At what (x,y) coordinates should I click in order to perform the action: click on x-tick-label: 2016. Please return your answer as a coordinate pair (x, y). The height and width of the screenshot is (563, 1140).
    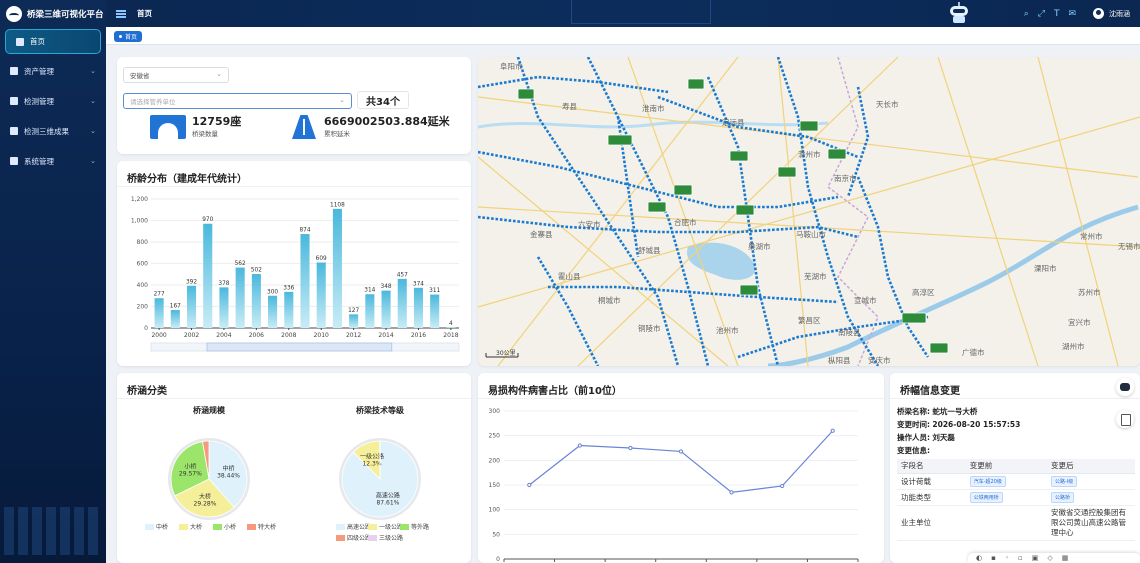
    Looking at the image, I should click on (418, 335).